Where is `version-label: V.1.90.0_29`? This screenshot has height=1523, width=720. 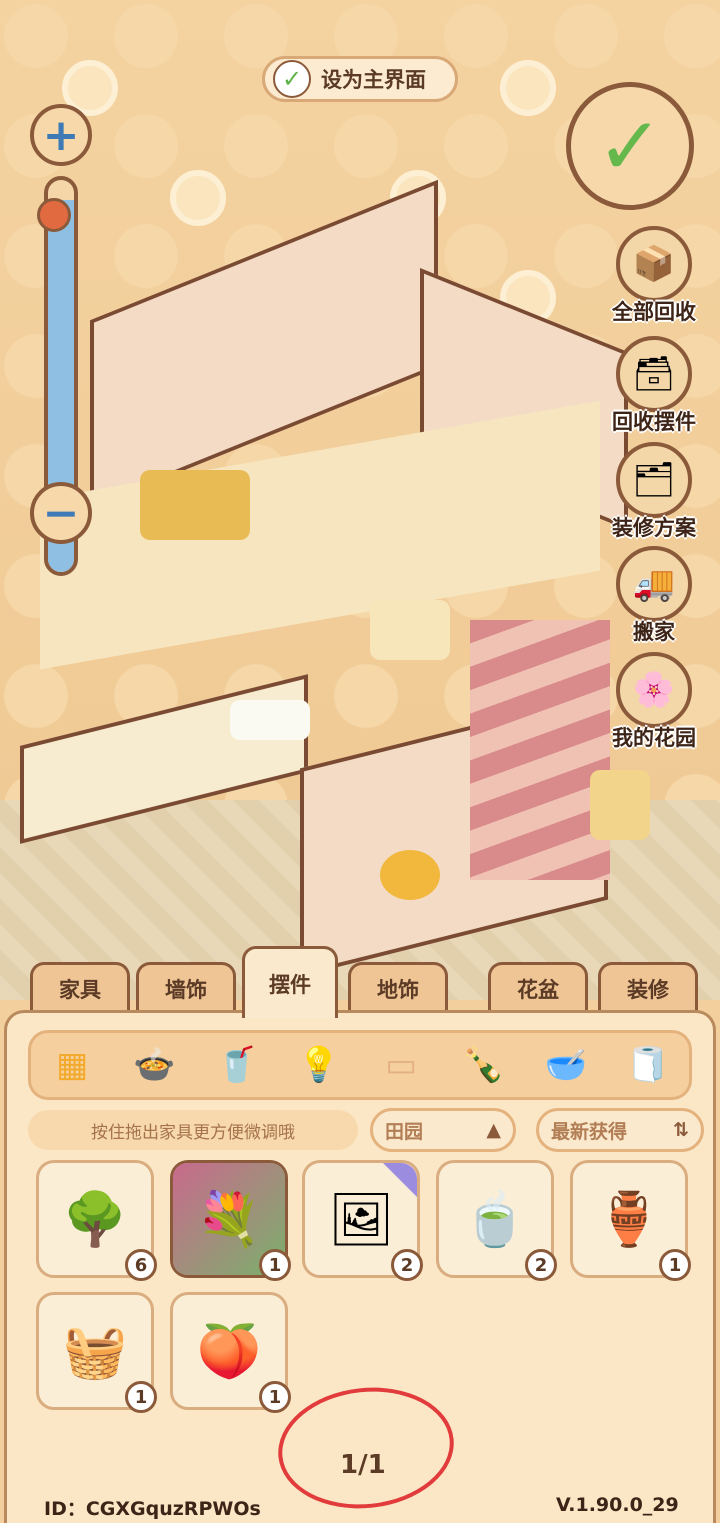 version-label: V.1.90.0_29 is located at coordinates (617, 1505).